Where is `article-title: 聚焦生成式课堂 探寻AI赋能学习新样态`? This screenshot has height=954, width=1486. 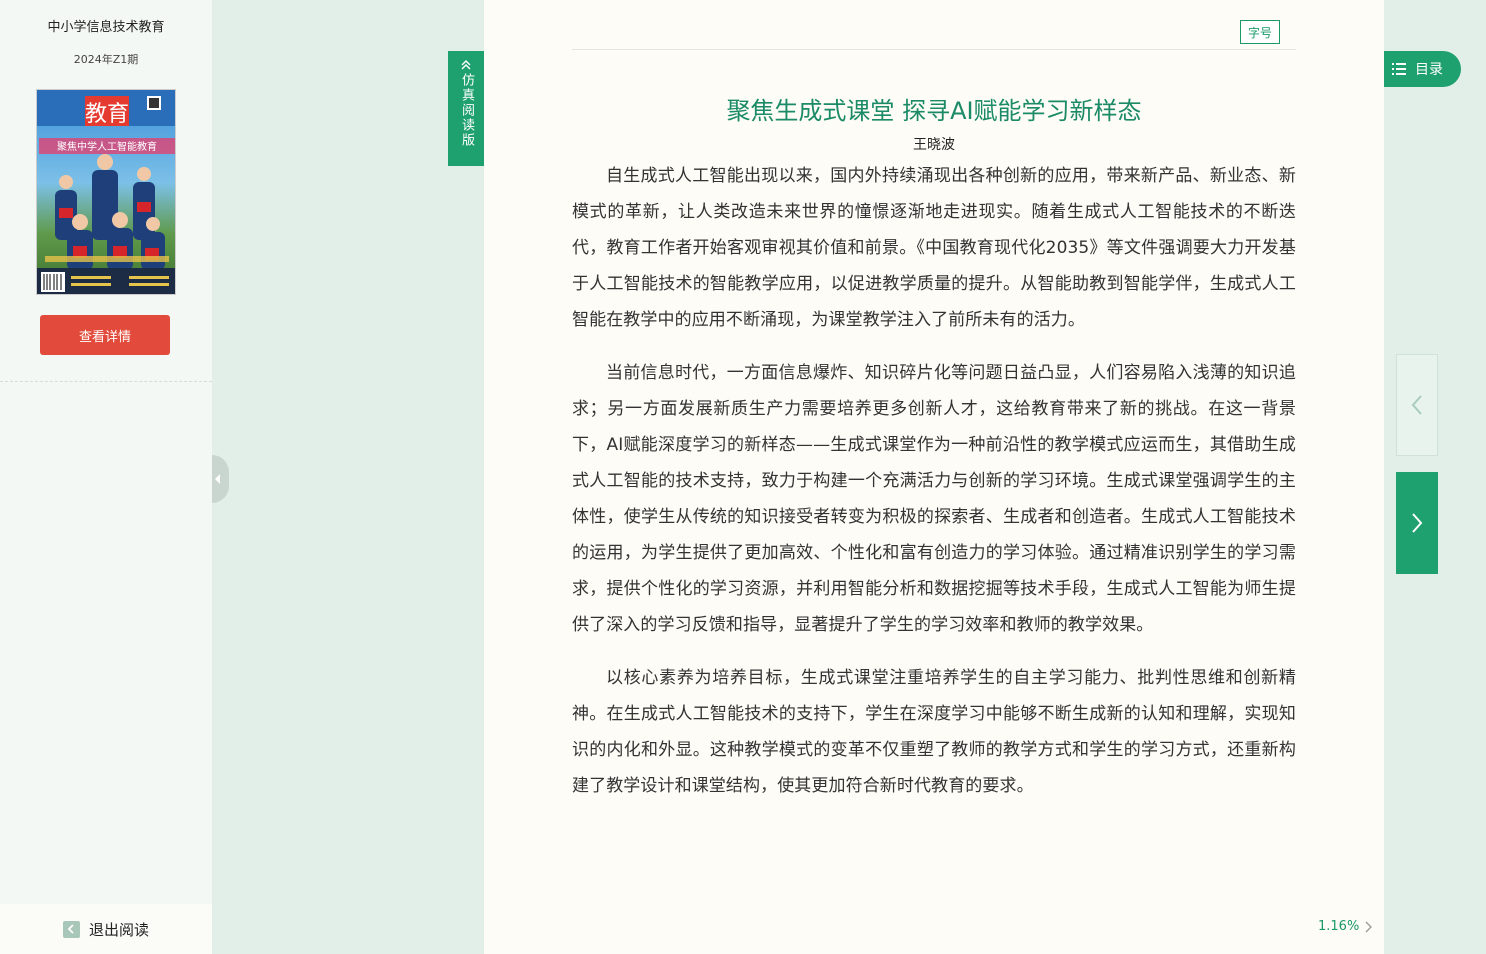 article-title: 聚焦生成式课堂 探寻AI赋能学习新样态 is located at coordinates (934, 111).